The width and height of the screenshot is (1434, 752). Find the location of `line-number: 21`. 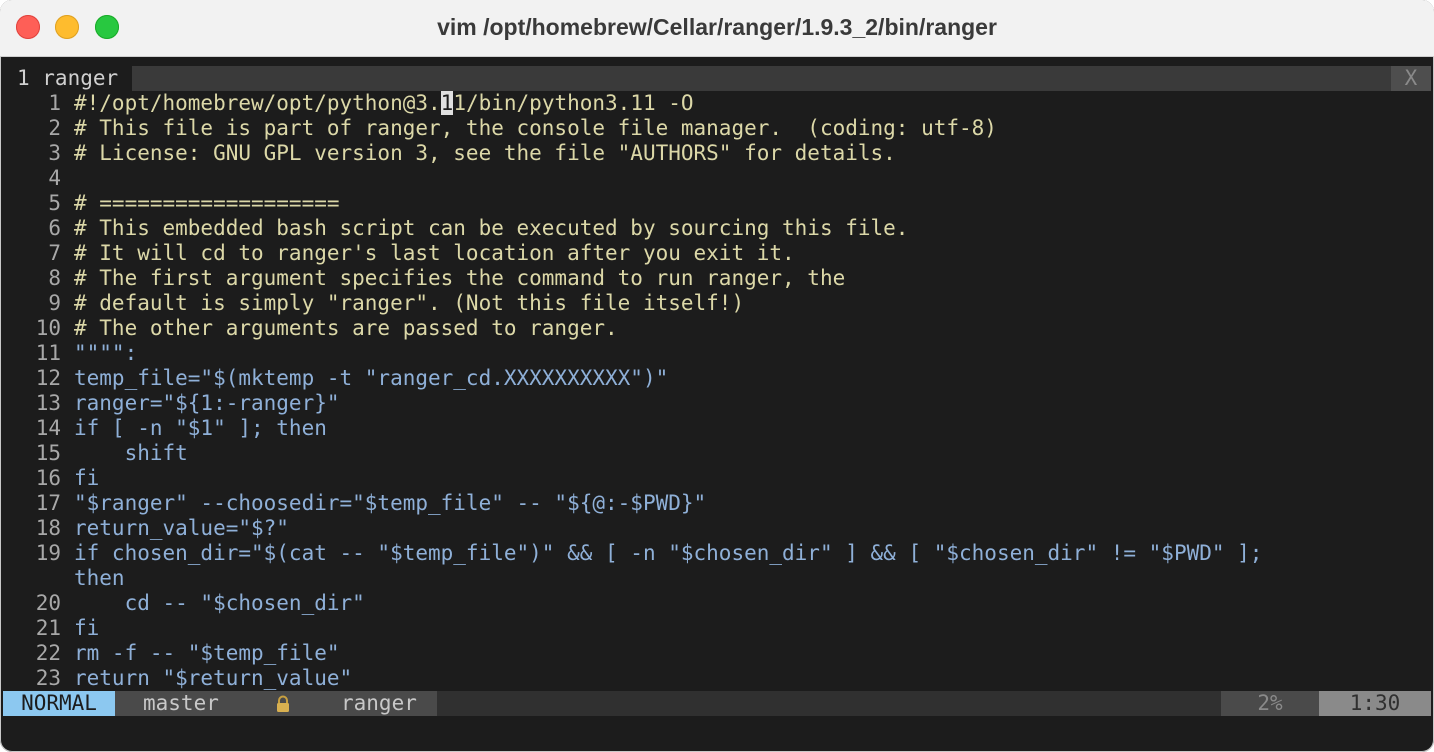

line-number: 21 is located at coordinates (48, 628).